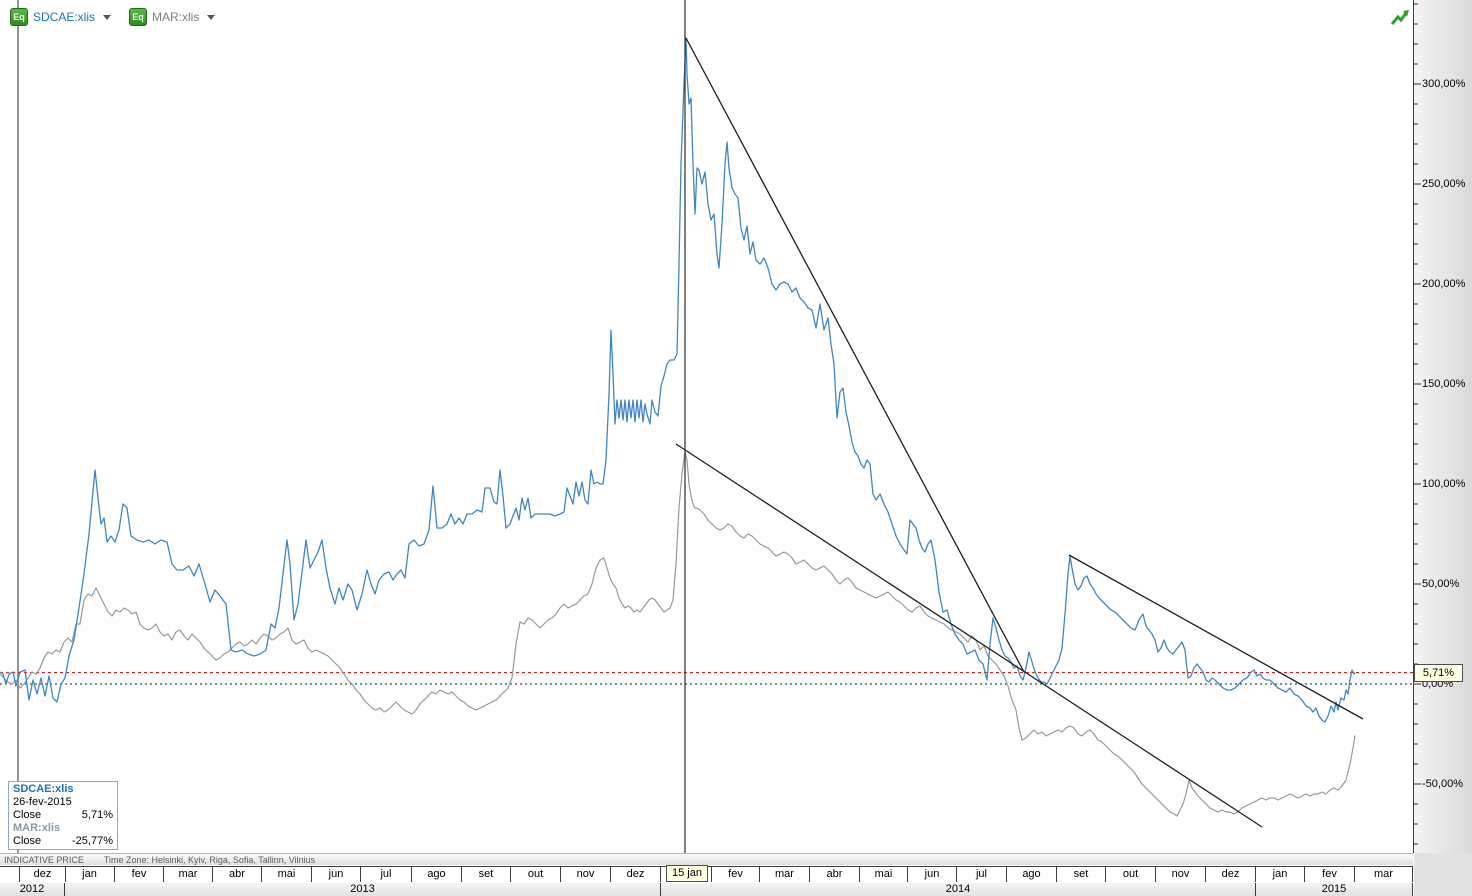  I want to click on year-cell: 2013, so click(363, 889).